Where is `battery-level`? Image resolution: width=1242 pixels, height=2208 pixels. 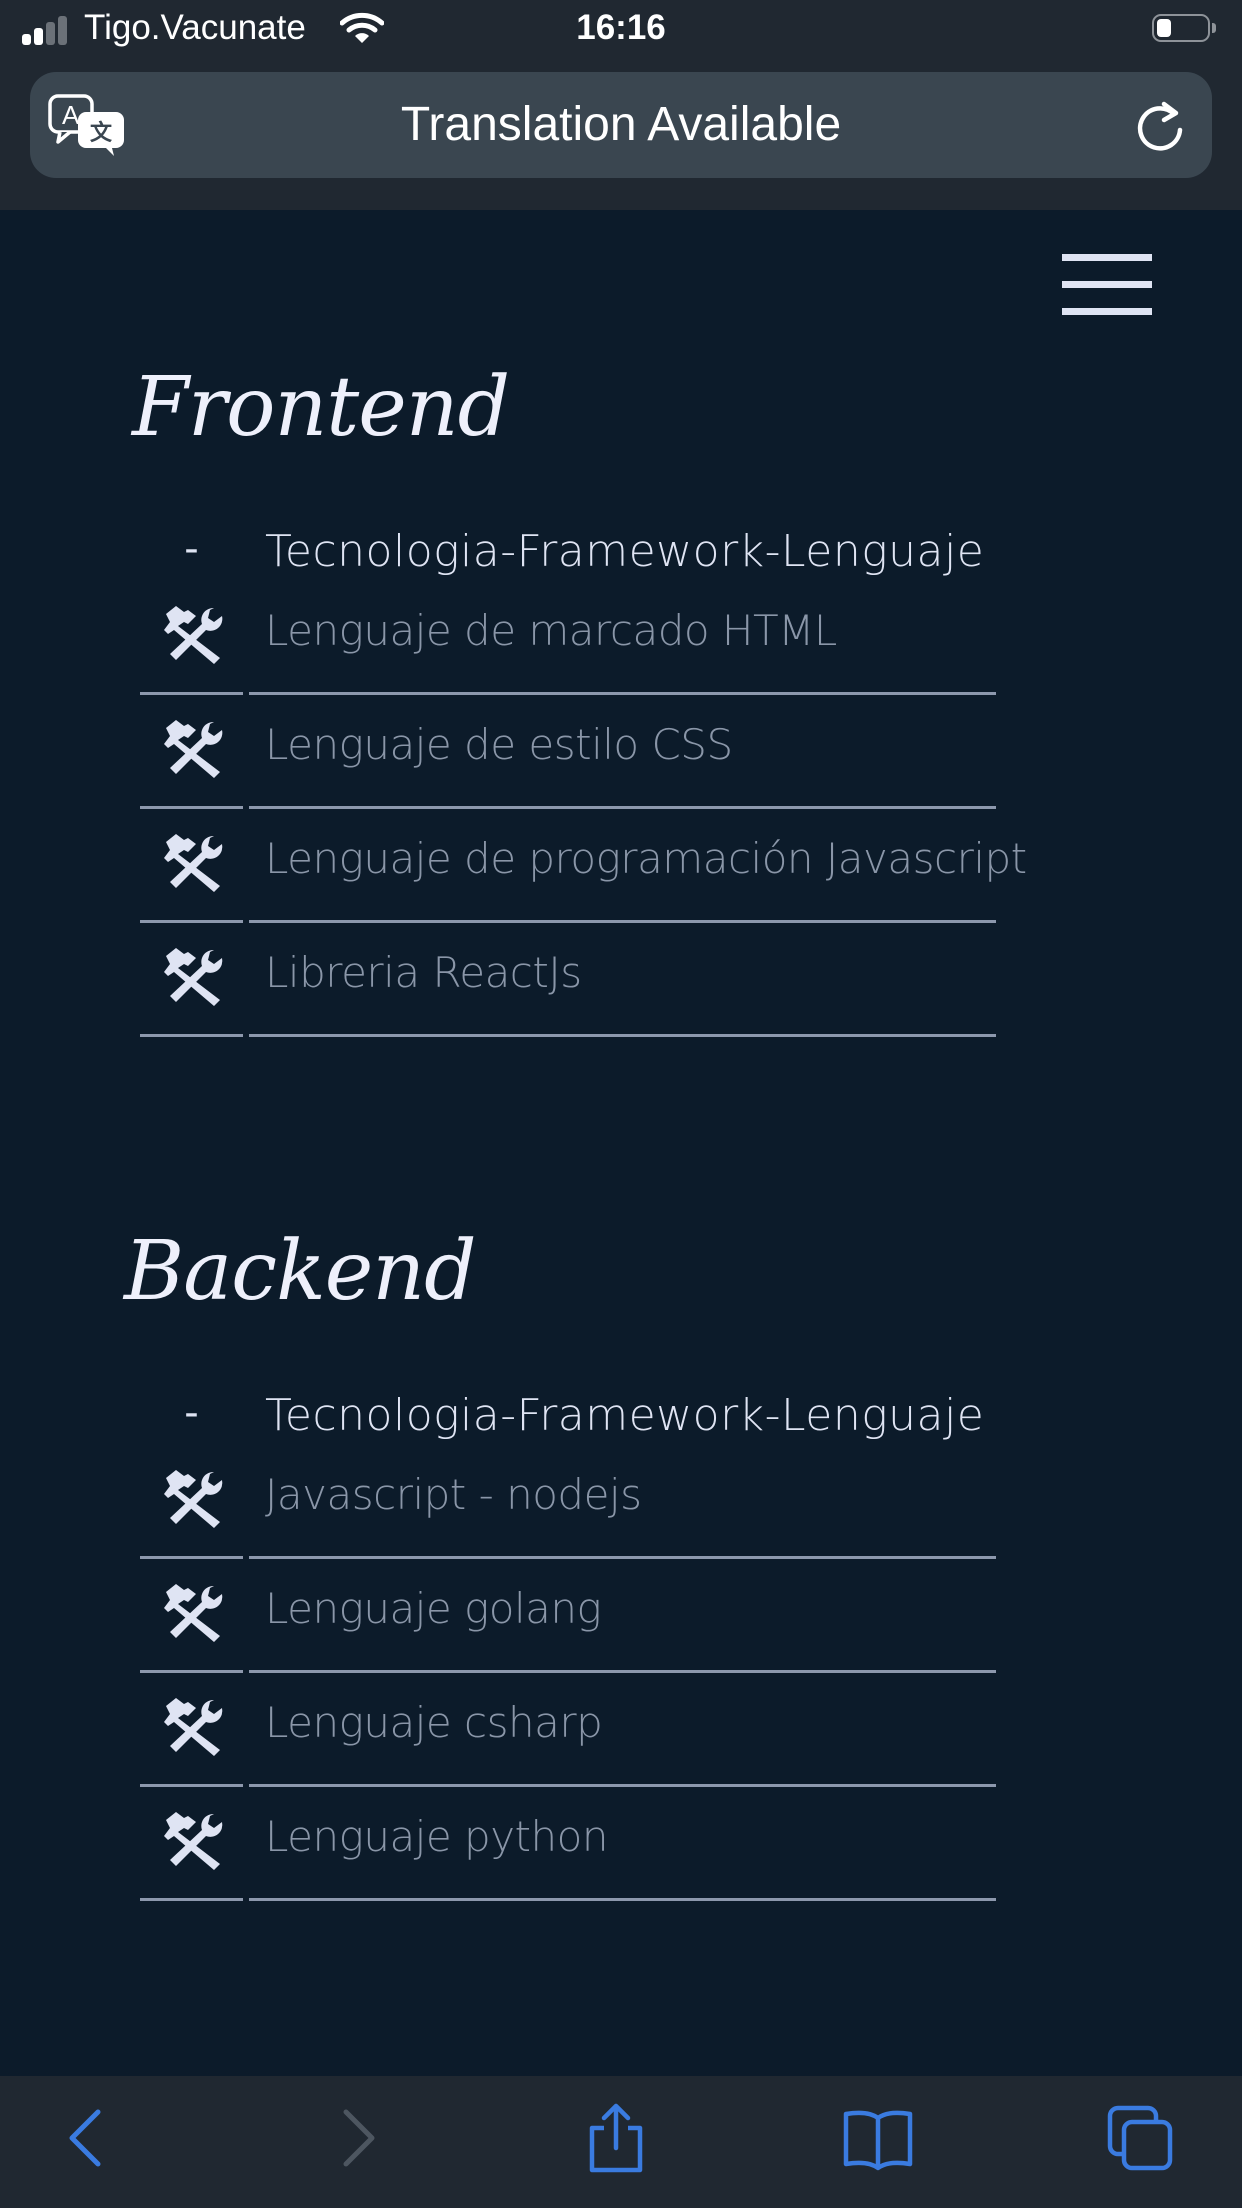
battery-level is located at coordinates (1164, 28).